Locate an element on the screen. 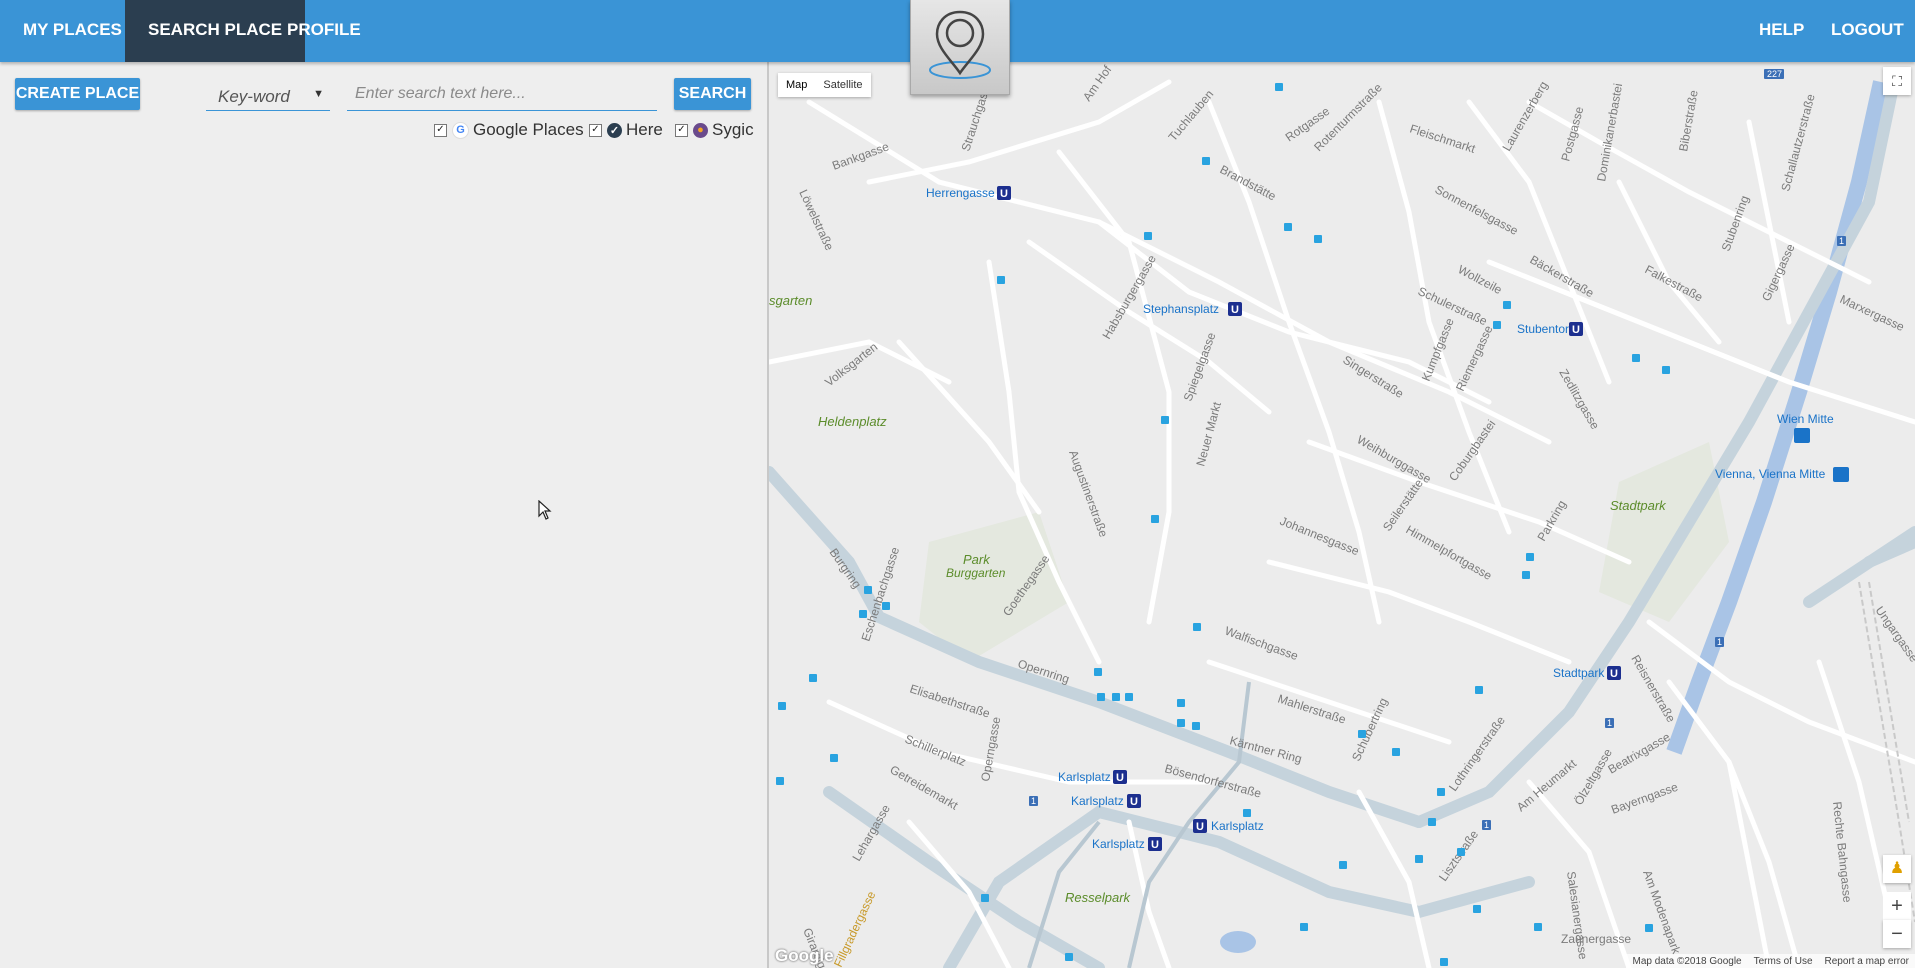  street-label: Falkestraße is located at coordinates (1674, 283).